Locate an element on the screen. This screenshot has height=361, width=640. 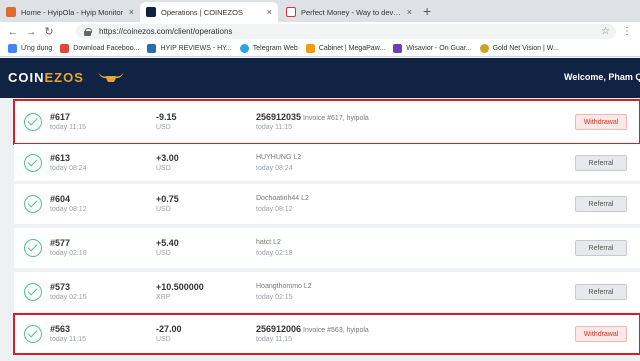
bookmark-label: Ứng dụng is located at coordinates (37, 48).